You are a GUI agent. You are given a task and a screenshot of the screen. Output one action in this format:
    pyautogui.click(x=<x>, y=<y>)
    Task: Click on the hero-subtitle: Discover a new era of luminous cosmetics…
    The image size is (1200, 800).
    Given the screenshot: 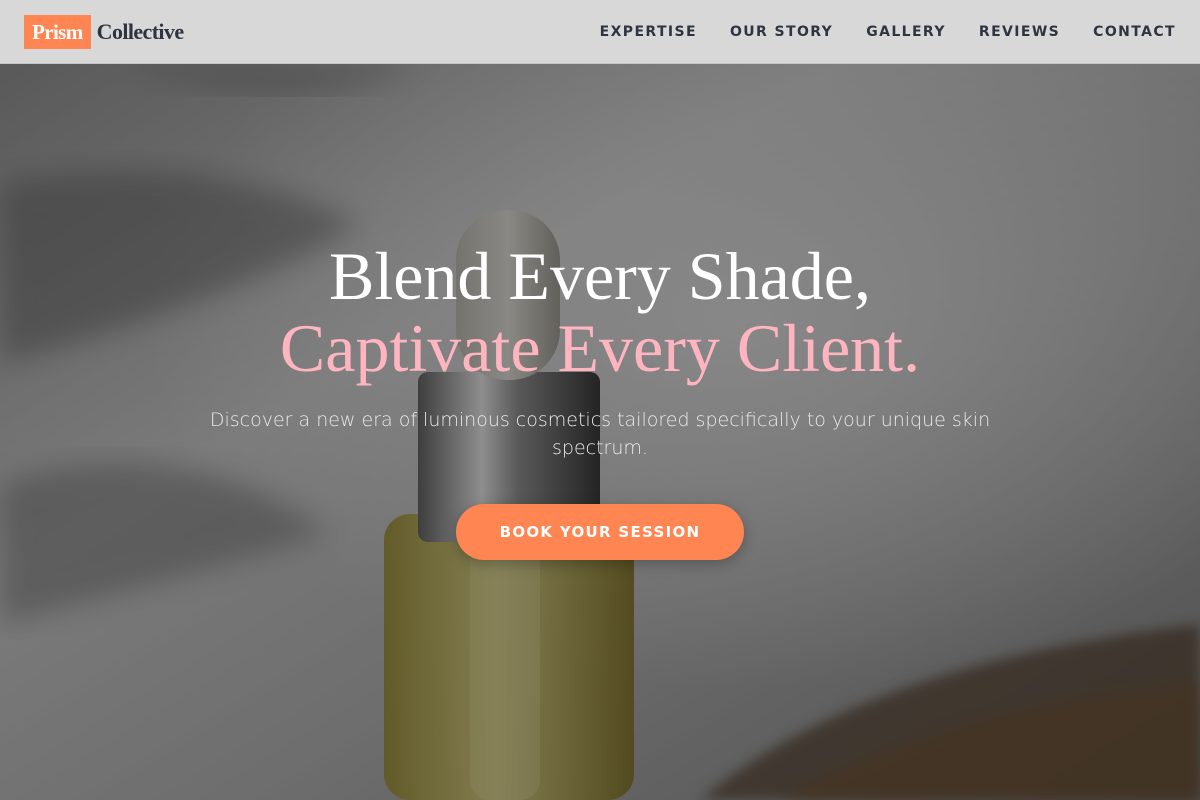 What is the action you would take?
    pyautogui.click(x=600, y=434)
    